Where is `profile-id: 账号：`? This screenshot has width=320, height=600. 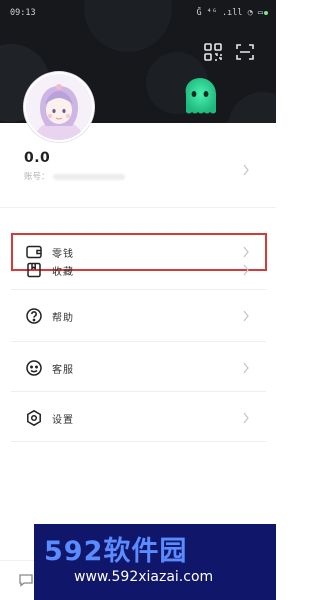
profile-id: 账号： is located at coordinates (74, 176).